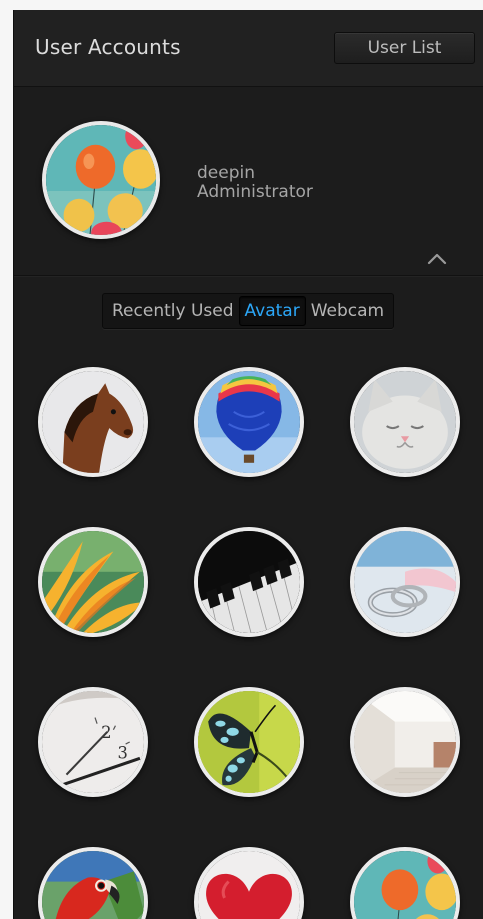 Image resolution: width=483 pixels, height=919 pixels. Describe the element at coordinates (249, 422) in the screenshot. I see `hot-air-balloon-avatar-icon` at that location.